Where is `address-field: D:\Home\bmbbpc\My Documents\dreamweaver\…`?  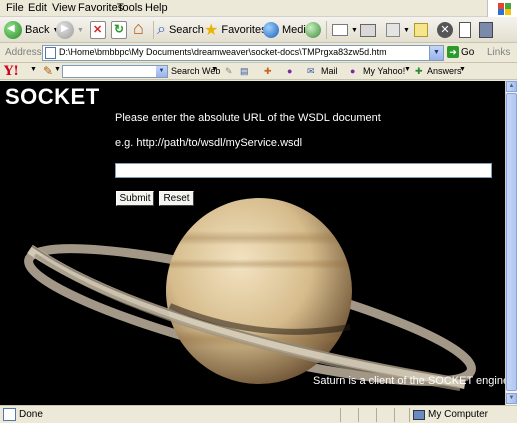 address-field: D:\Home\bmbbpc\My Documents\dreamweaver\… is located at coordinates (243, 53).